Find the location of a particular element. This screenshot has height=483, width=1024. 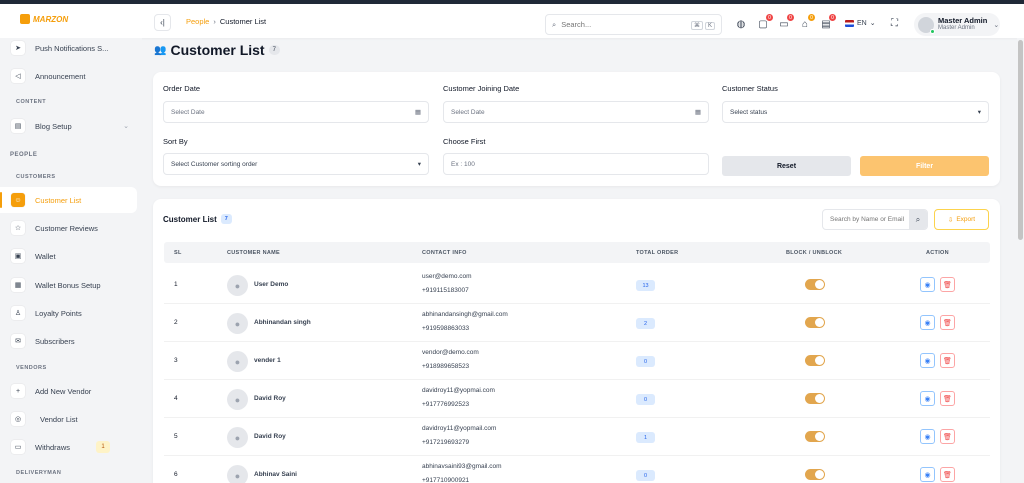

user-role: Master Admin is located at coordinates (956, 28).